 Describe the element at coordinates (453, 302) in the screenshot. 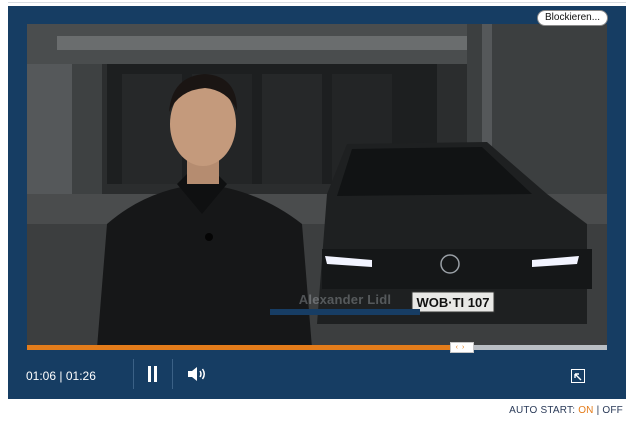

I see `license-plate: WOB·TI 107` at that location.